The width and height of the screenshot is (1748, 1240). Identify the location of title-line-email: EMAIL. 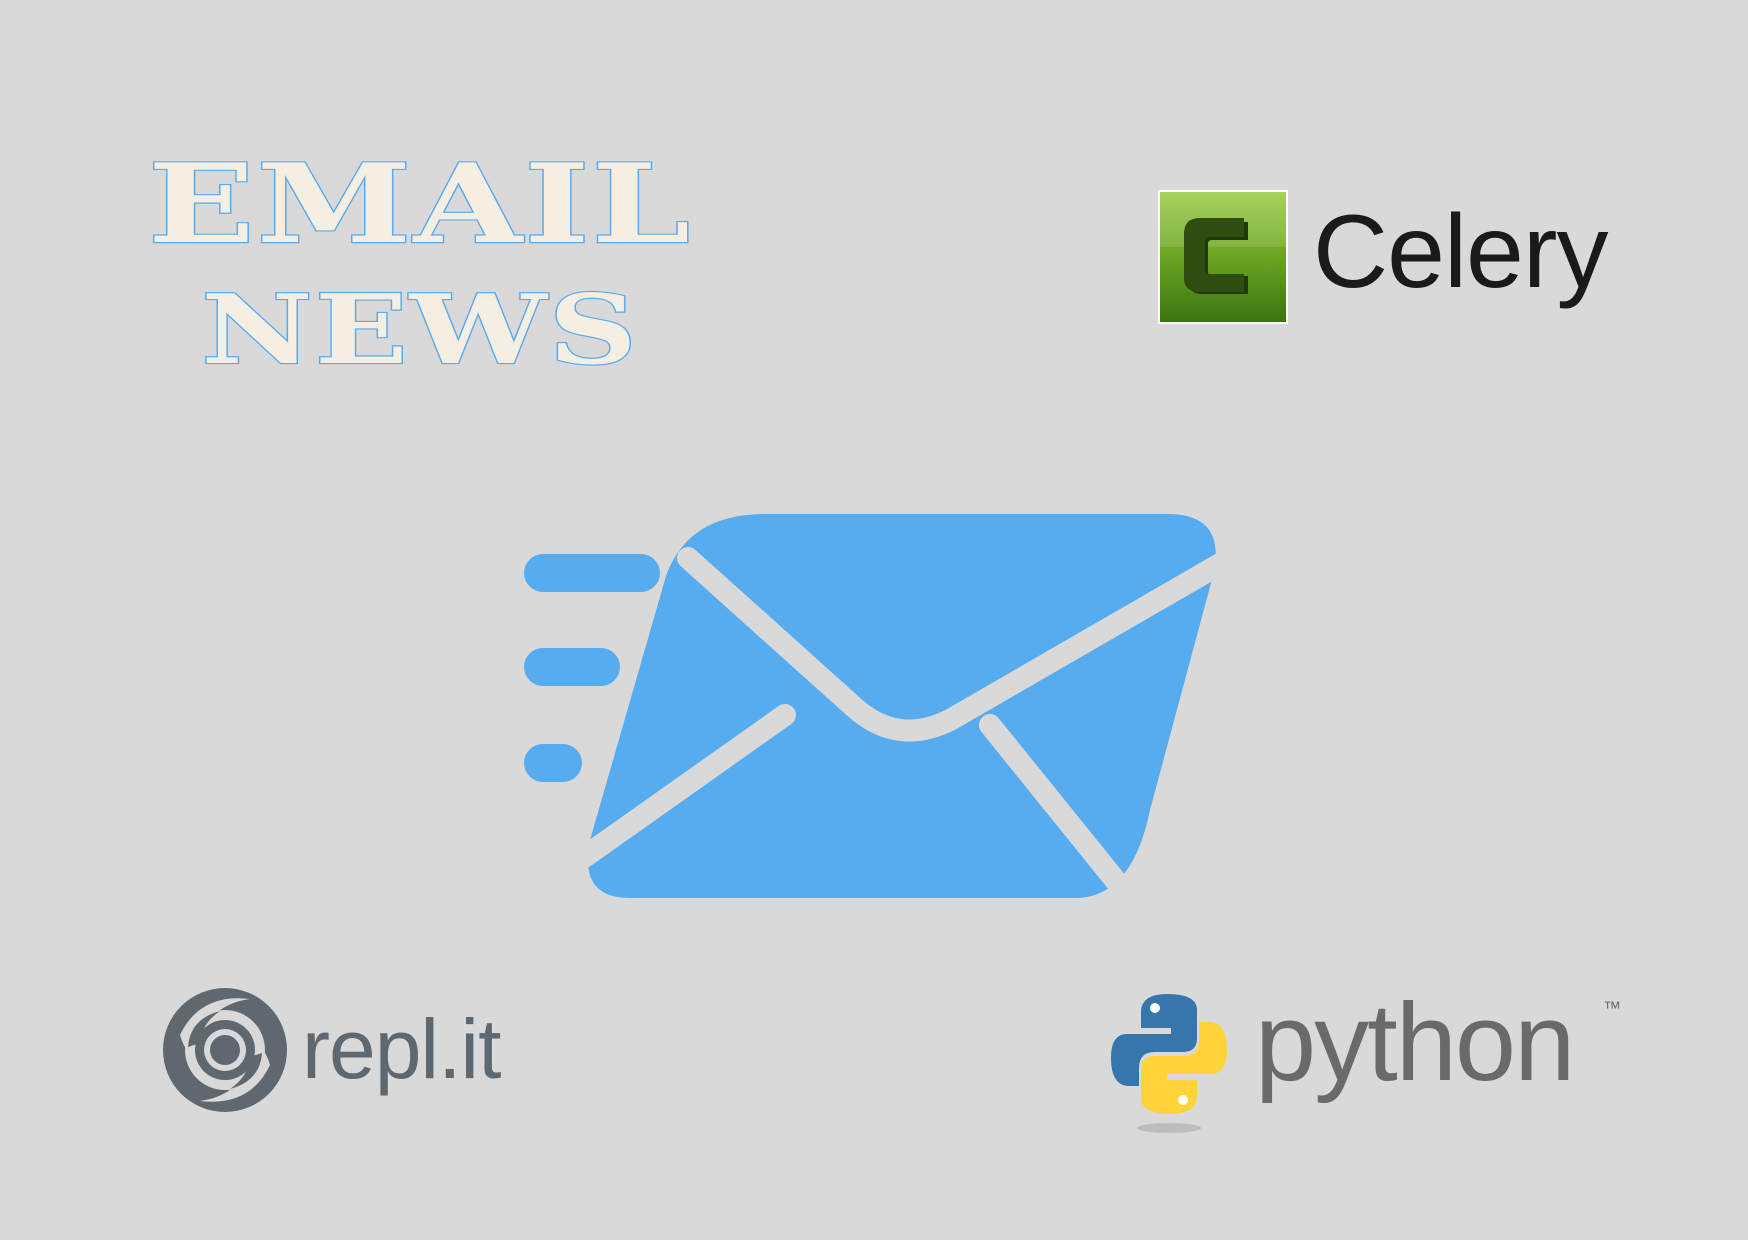
(419, 204).